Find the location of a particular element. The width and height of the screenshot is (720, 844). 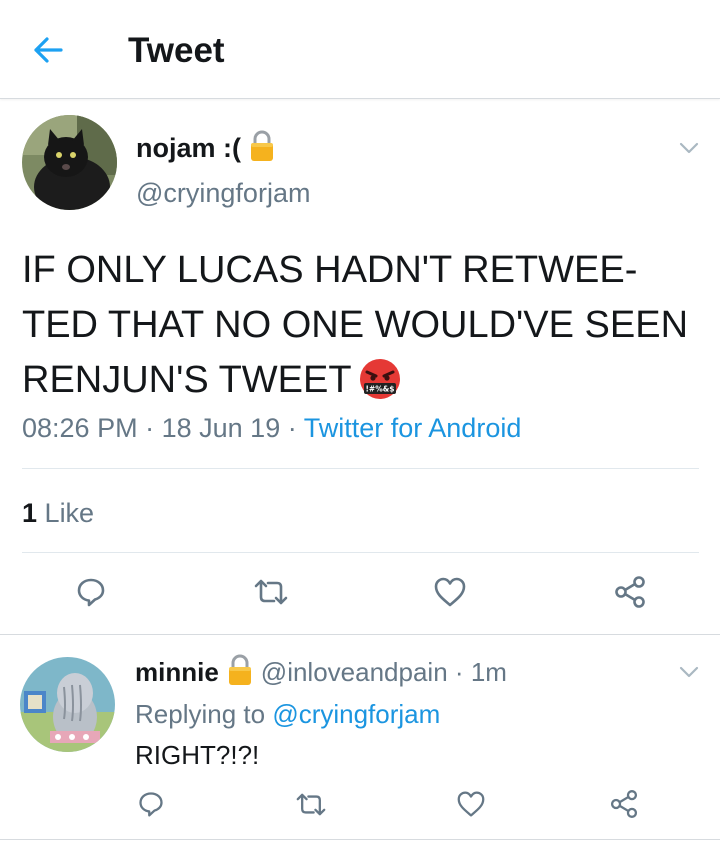

author-name-row: nojam :( is located at coordinates (205, 148).